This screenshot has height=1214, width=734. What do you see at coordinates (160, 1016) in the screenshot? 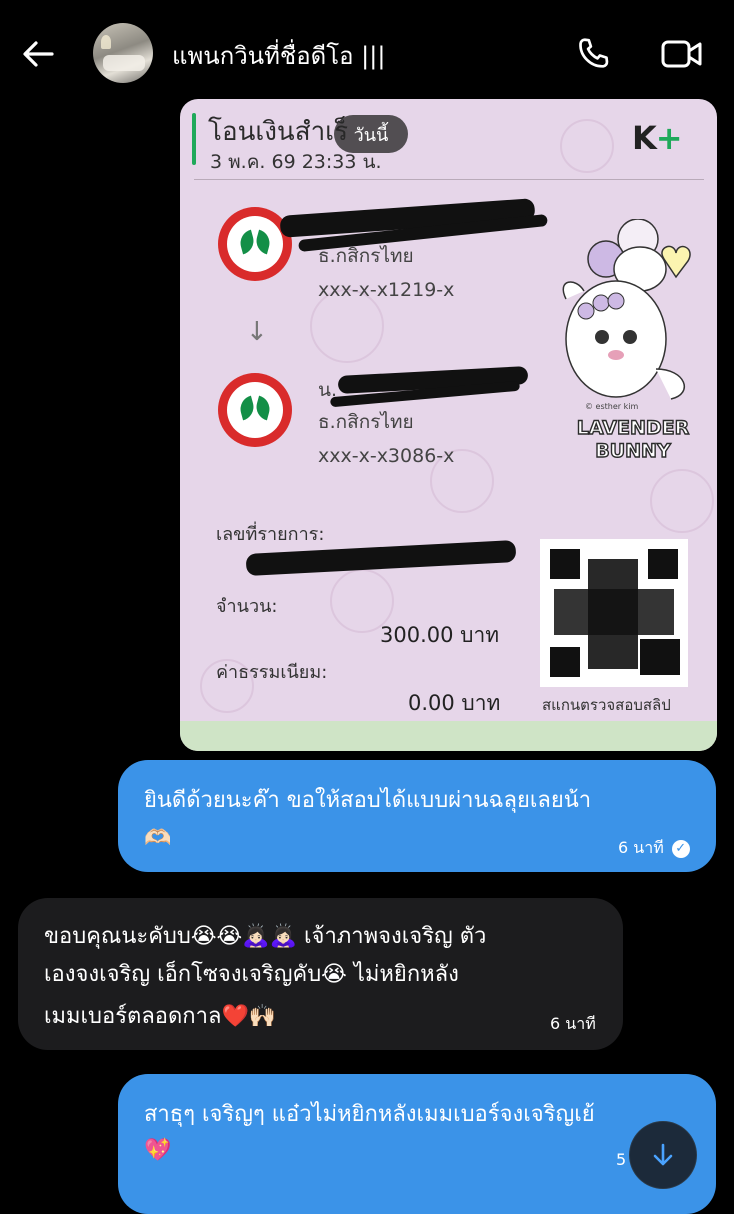
I see `message-text: เมมเบอร์ตลอดกาล❤️🙌🏻` at bounding box center [160, 1016].